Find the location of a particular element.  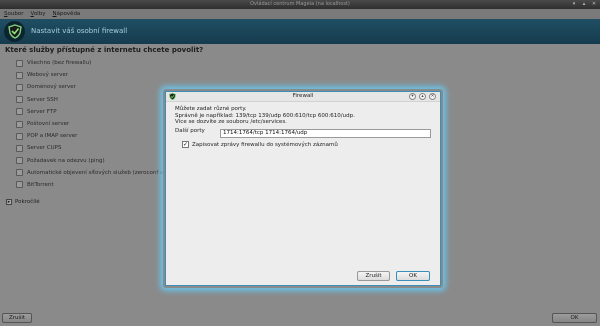

service-item: Server CUPS is located at coordinates (89, 148).